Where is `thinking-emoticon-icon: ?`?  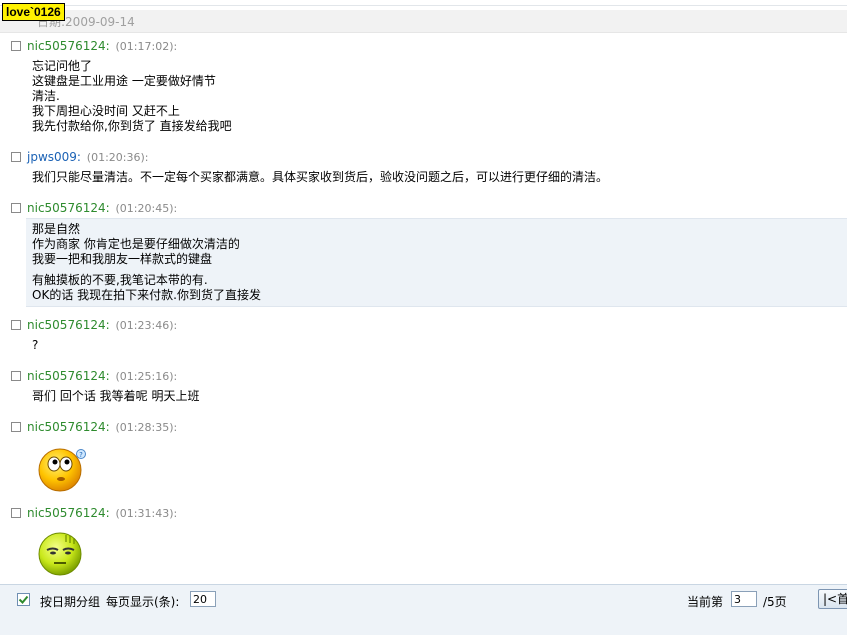 thinking-emoticon-icon: ? is located at coordinates (62, 470).